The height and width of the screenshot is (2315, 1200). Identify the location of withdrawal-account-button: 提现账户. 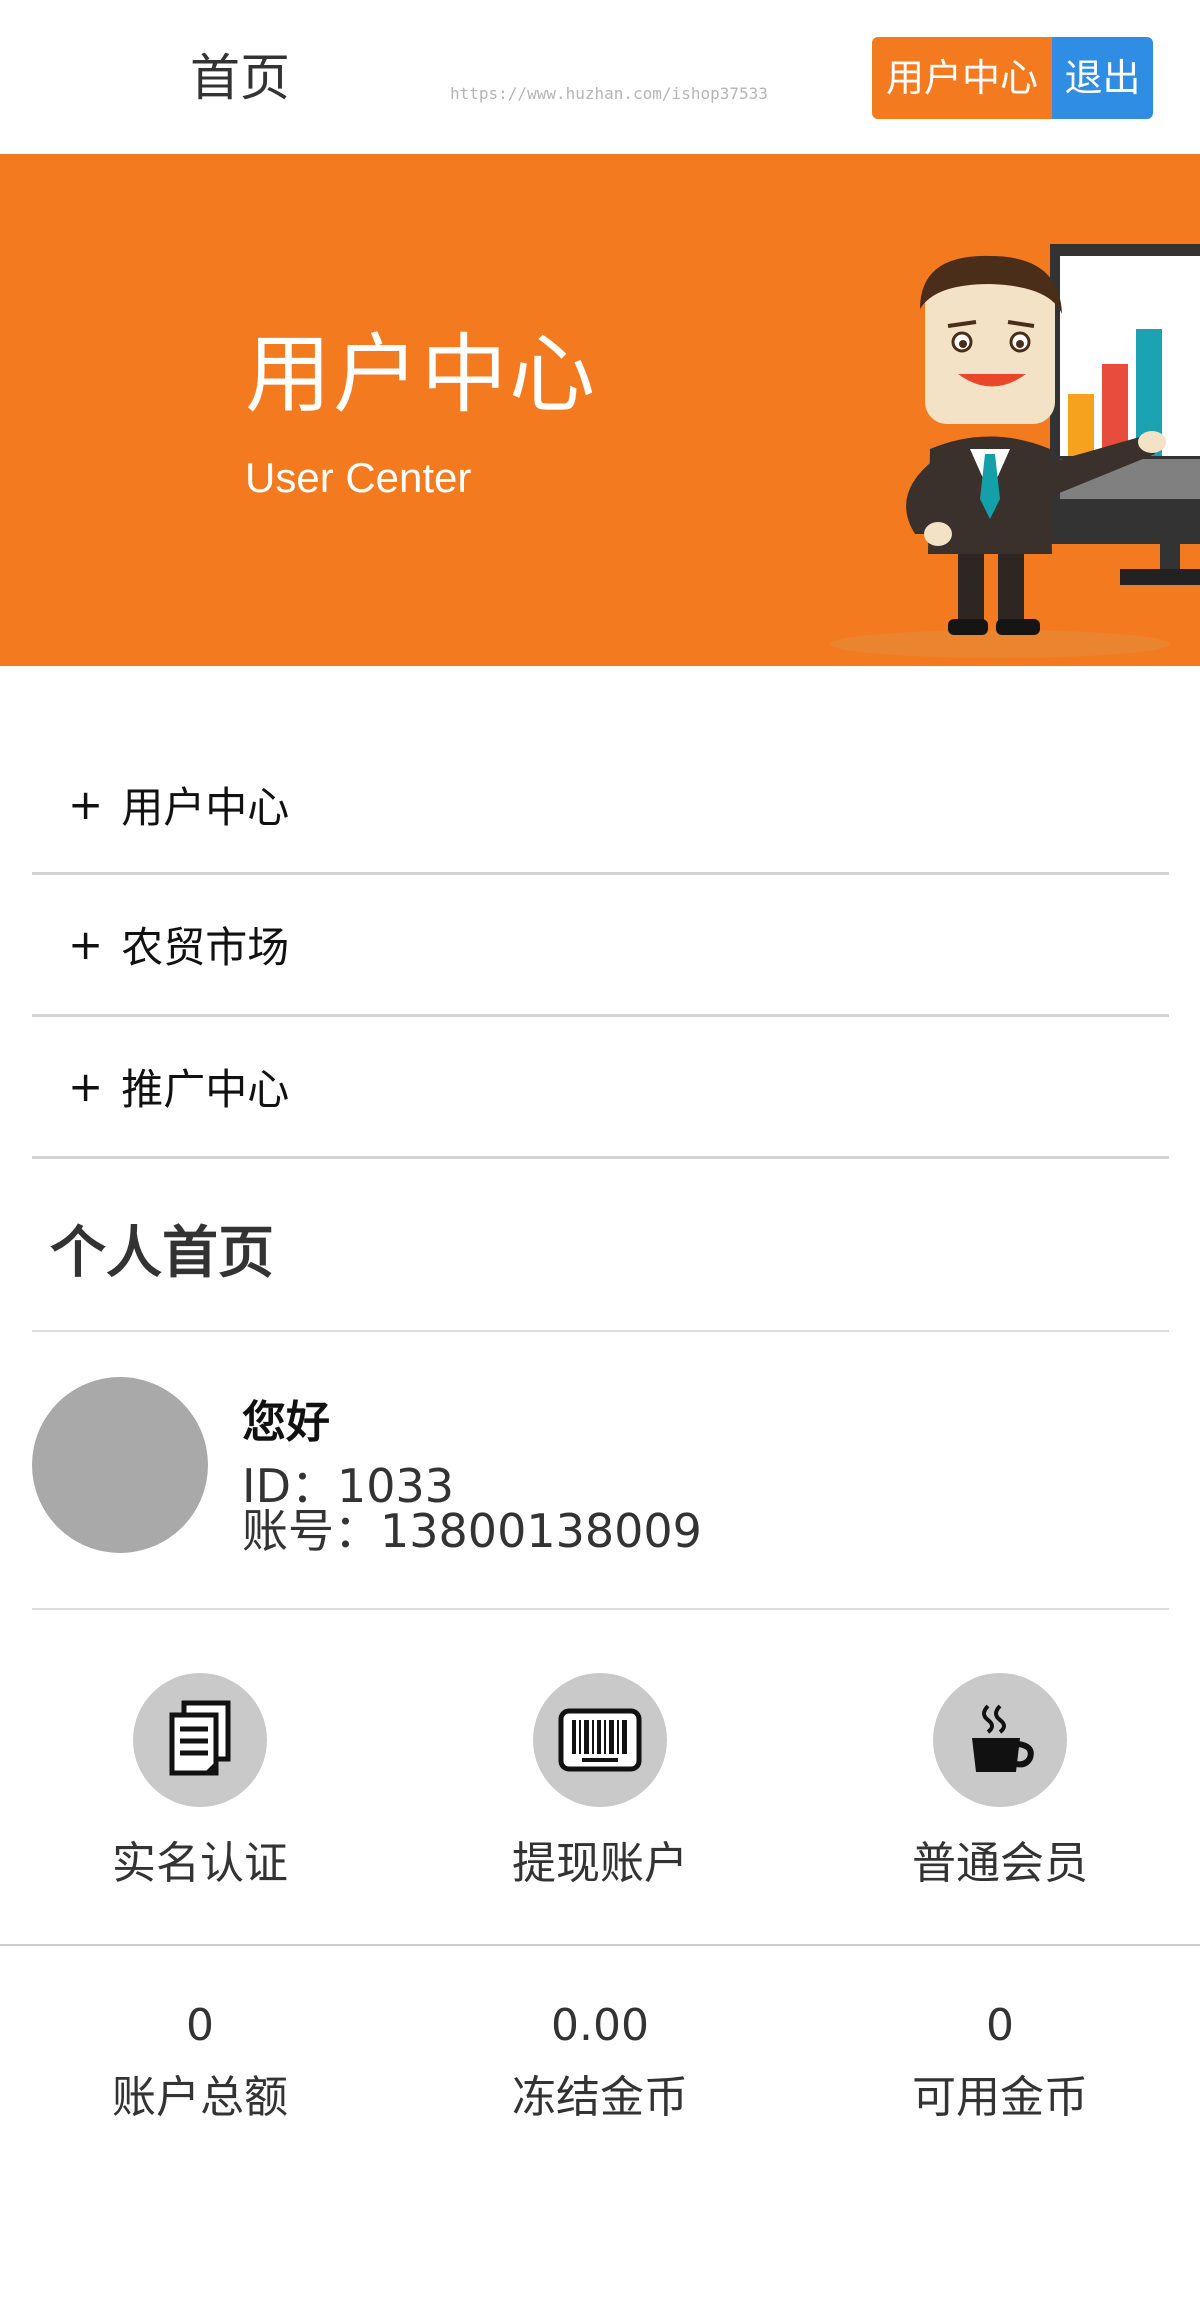
(600, 1782).